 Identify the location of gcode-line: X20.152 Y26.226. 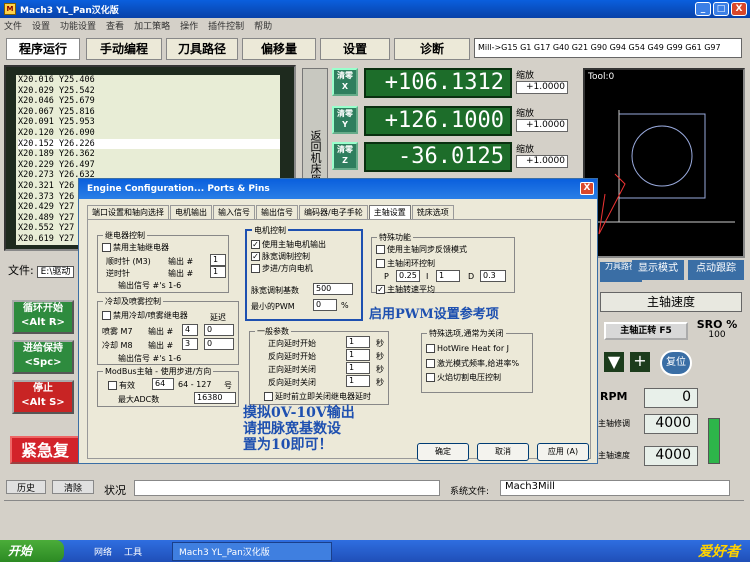
(149, 144).